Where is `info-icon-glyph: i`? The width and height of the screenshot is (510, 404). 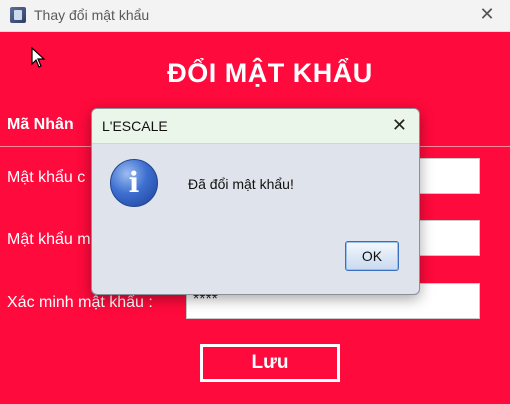
info-icon-glyph: i is located at coordinates (134, 182).